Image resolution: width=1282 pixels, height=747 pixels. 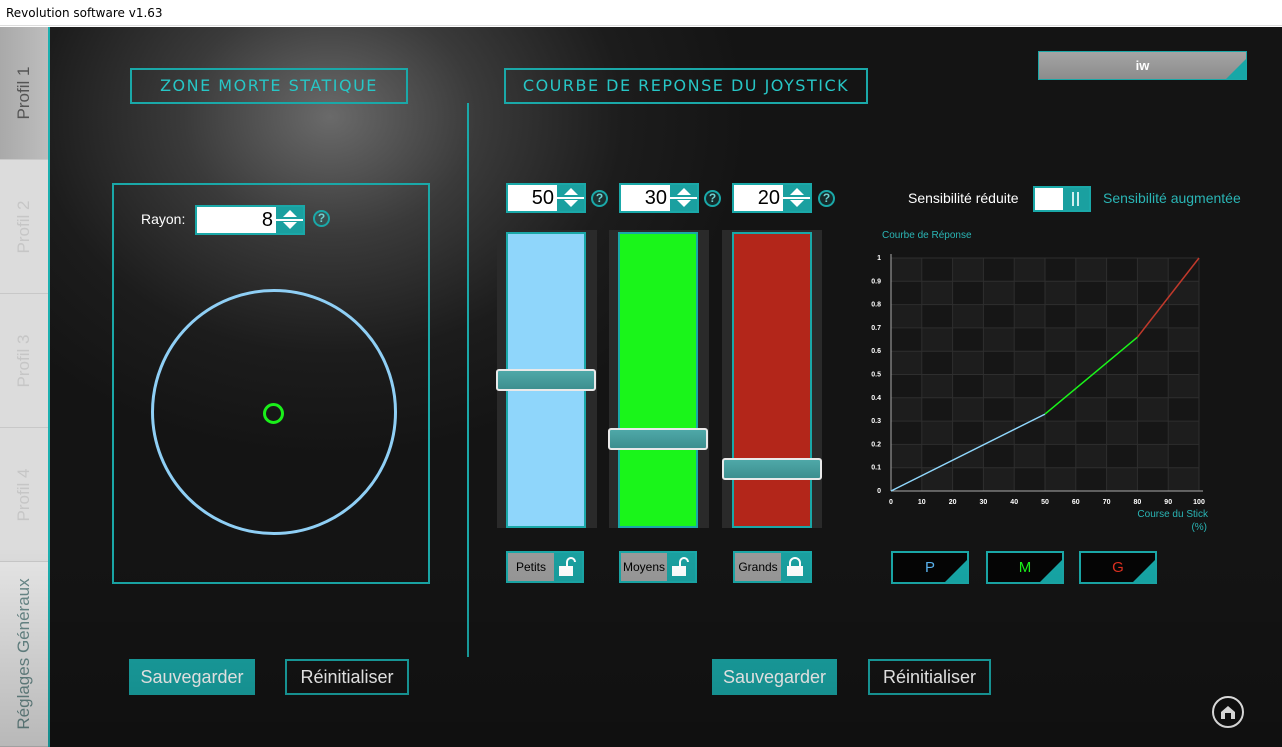 What do you see at coordinates (321, 218) in the screenshot?
I see `radius-help-icon: ?` at bounding box center [321, 218].